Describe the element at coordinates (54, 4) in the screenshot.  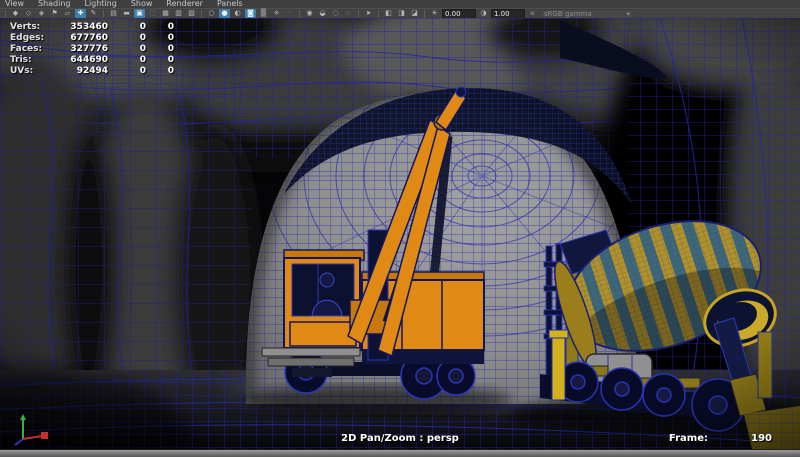
I see `menu-shading: Shading` at that location.